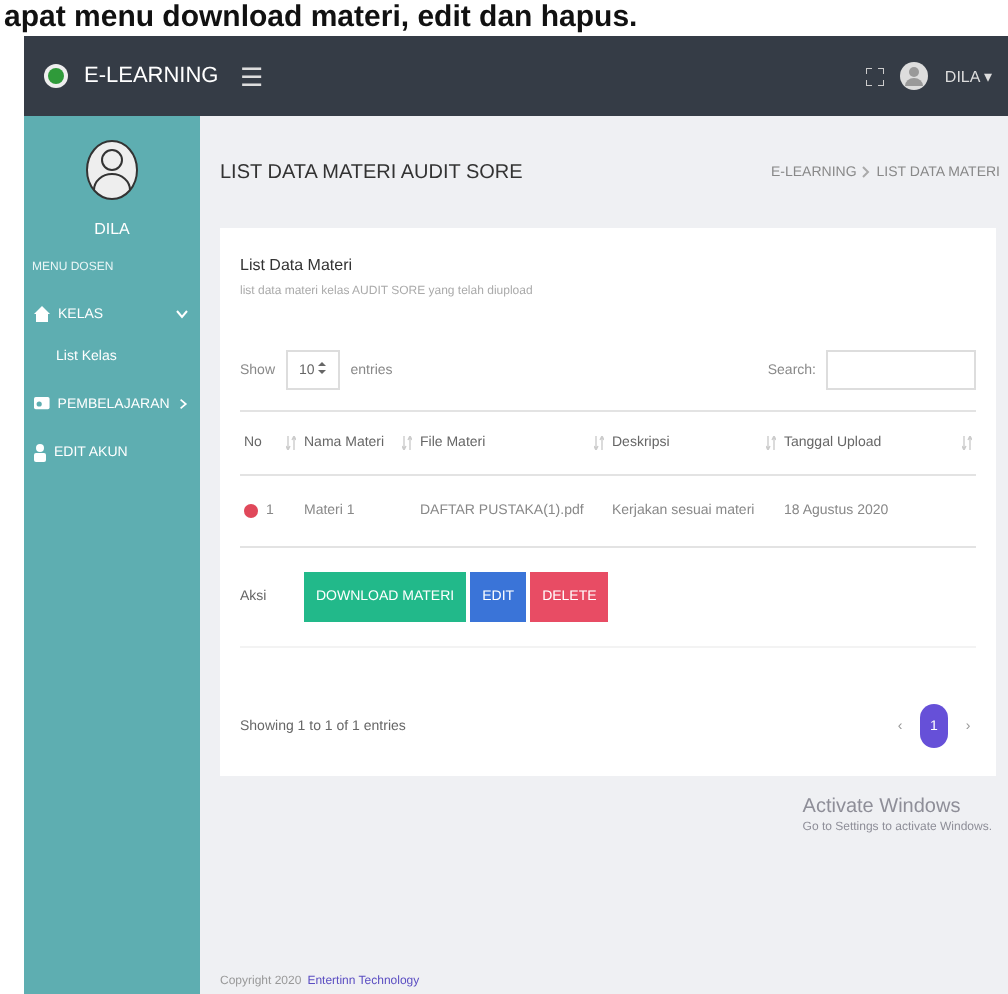 This screenshot has width=1008, height=994. What do you see at coordinates (42, 404) in the screenshot?
I see `board-icon` at bounding box center [42, 404].